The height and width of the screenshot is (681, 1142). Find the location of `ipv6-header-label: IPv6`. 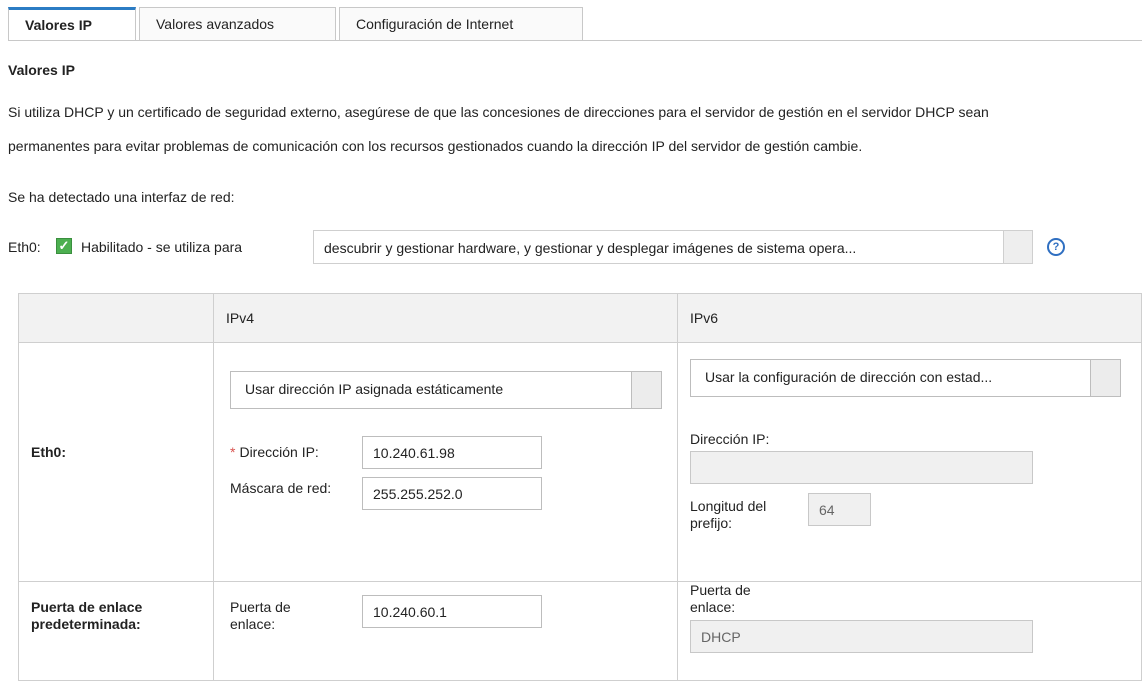

ipv6-header-label: IPv6 is located at coordinates (704, 318).